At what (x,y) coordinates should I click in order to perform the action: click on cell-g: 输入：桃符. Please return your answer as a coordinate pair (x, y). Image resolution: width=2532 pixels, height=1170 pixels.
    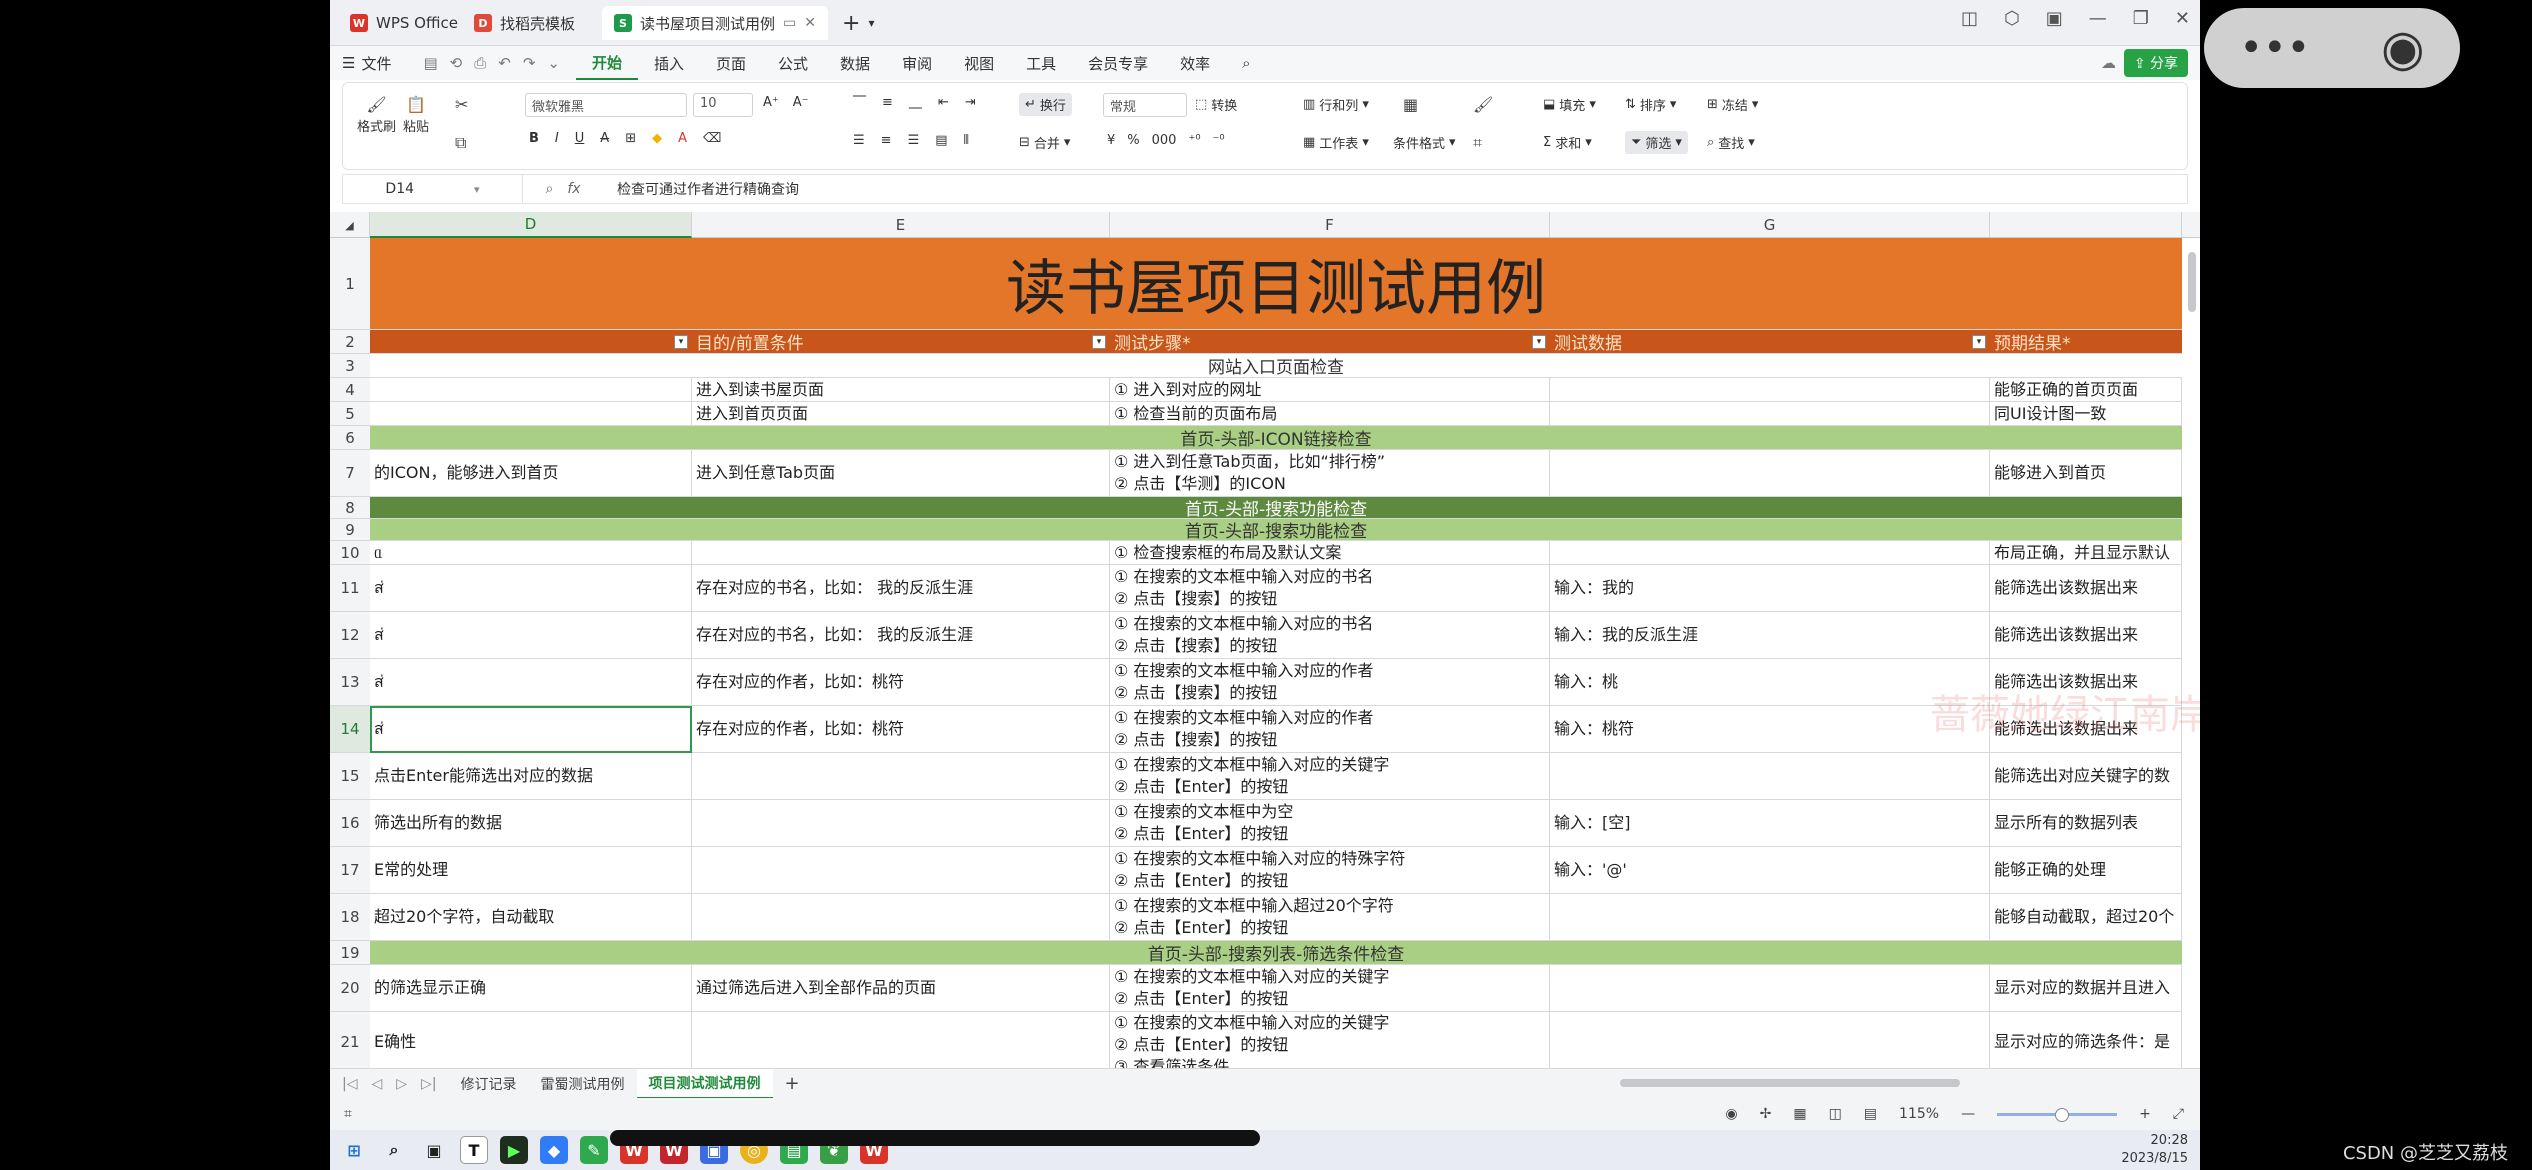
    Looking at the image, I should click on (1770, 729).